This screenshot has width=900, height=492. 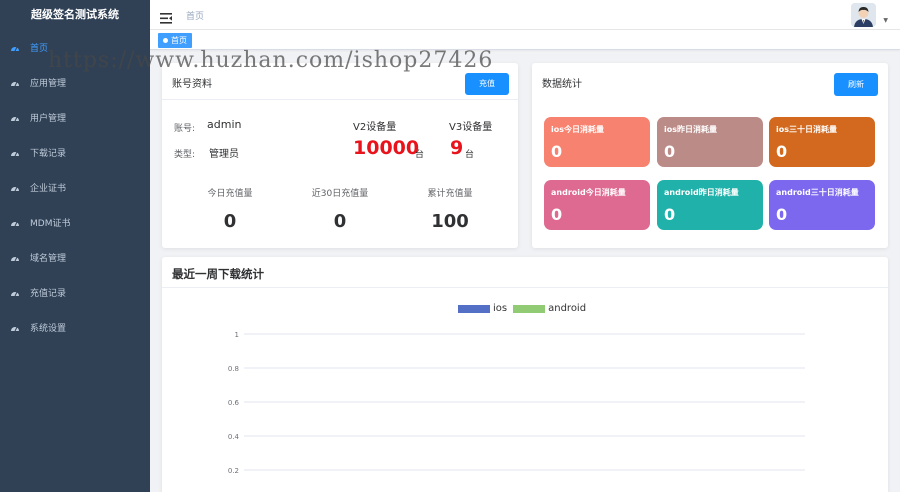 What do you see at coordinates (75, 292) in the screenshot?
I see `sidebar-item-recharge: 充值记录` at bounding box center [75, 292].